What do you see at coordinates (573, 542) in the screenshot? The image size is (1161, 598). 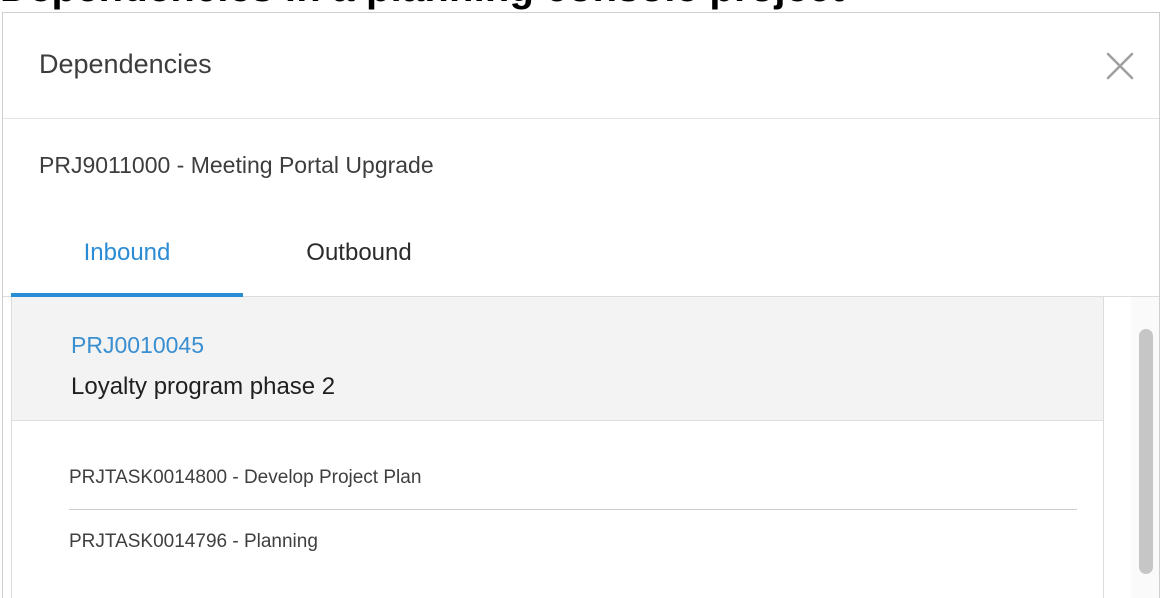 I see `task-row: PRJTASK0014796 - Planning` at bounding box center [573, 542].